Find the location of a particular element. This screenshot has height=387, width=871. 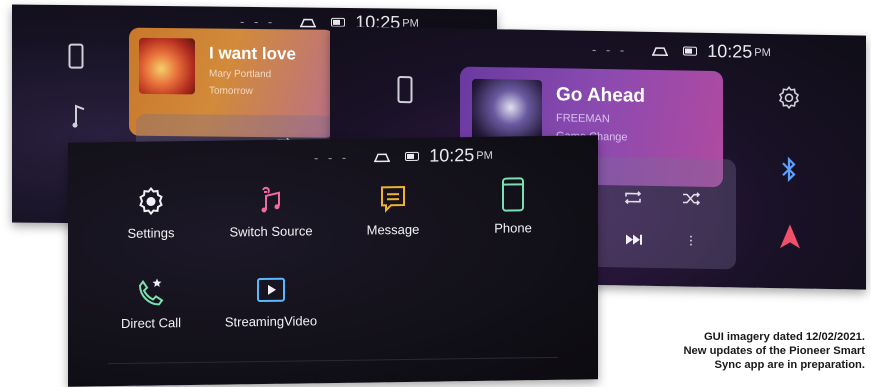

album-art is located at coordinates (167, 66).